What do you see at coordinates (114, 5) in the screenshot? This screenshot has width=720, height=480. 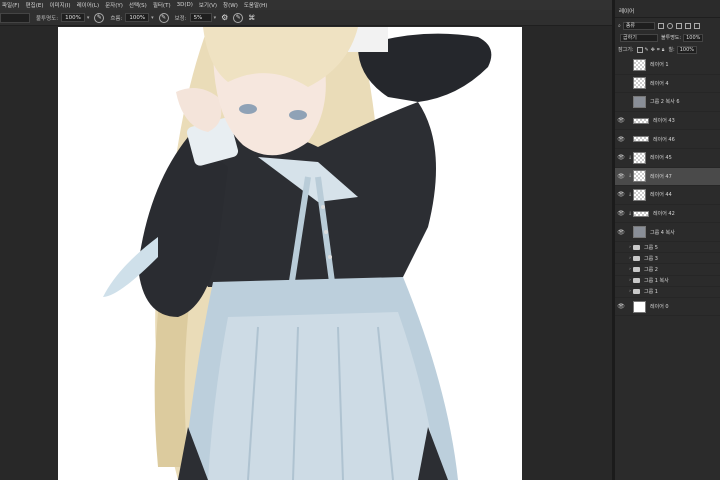 I see `menu-type: 문자(Y)` at bounding box center [114, 5].